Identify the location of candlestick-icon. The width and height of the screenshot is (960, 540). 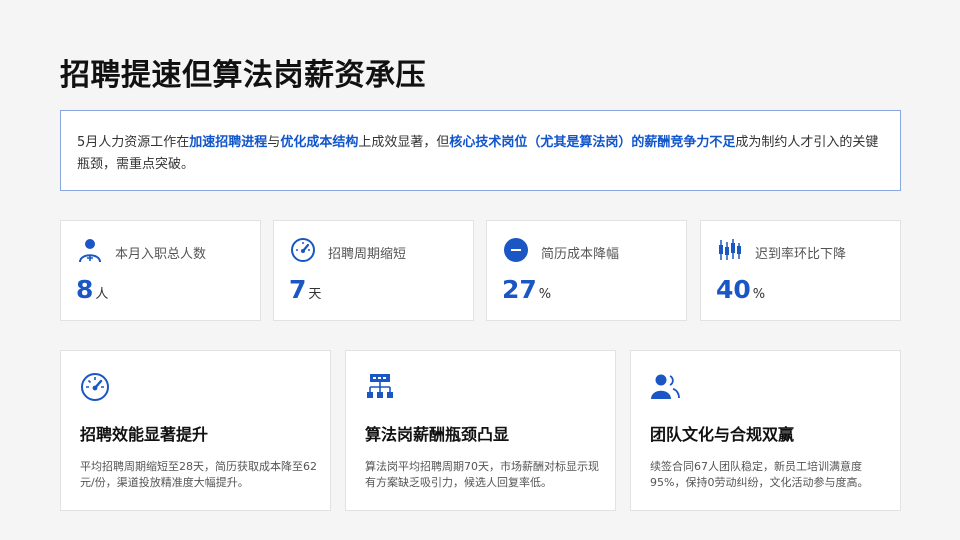
(730, 249).